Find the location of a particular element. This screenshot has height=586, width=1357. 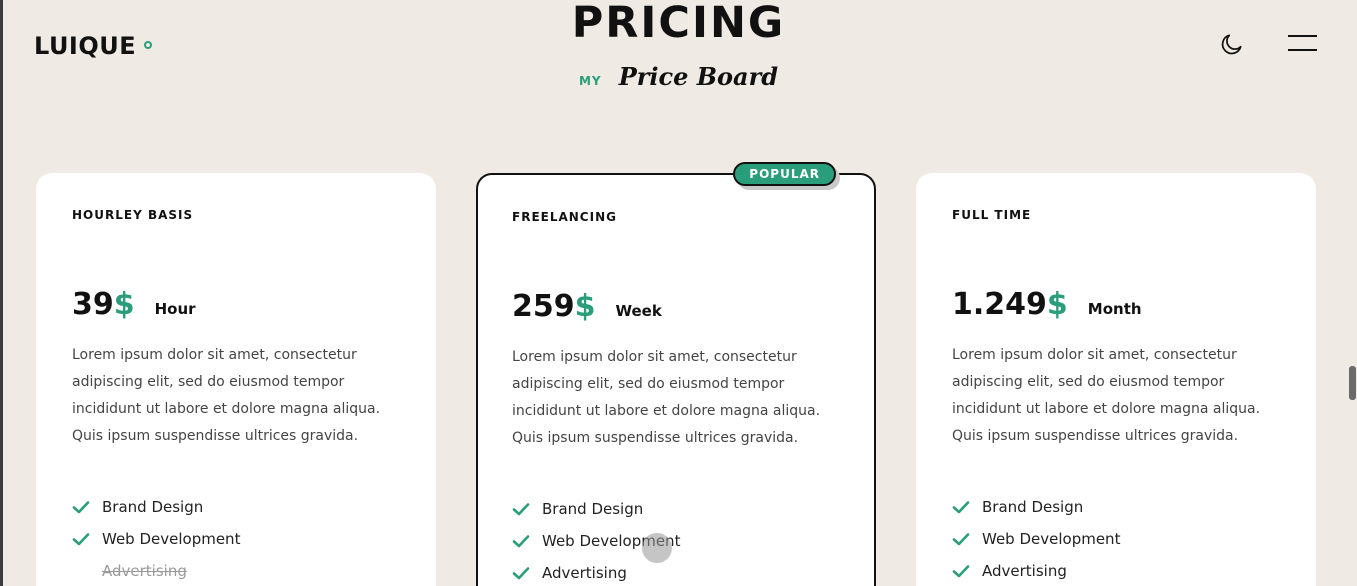

scrollbar-track is located at coordinates (1352, 293).